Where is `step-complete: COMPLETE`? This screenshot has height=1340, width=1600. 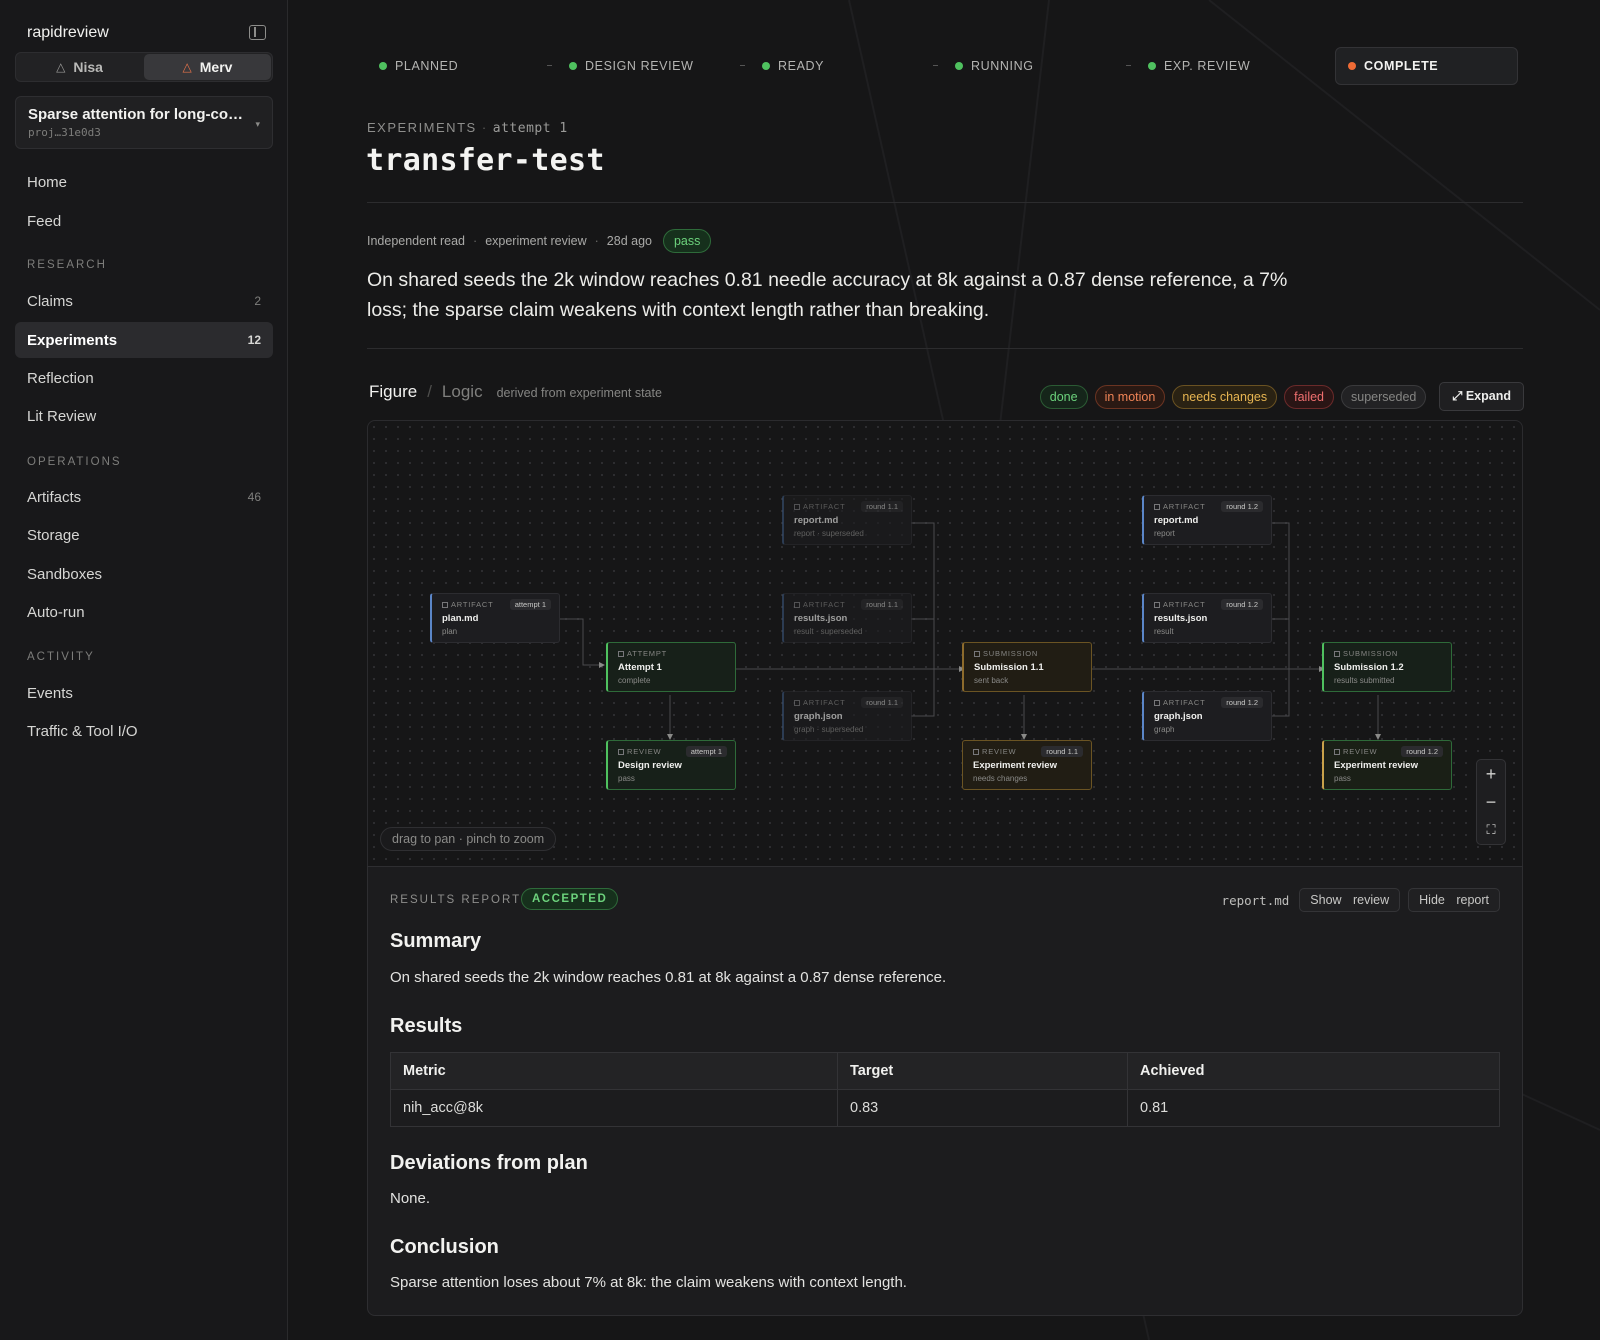
step-complete: COMPLETE is located at coordinates (1426, 66).